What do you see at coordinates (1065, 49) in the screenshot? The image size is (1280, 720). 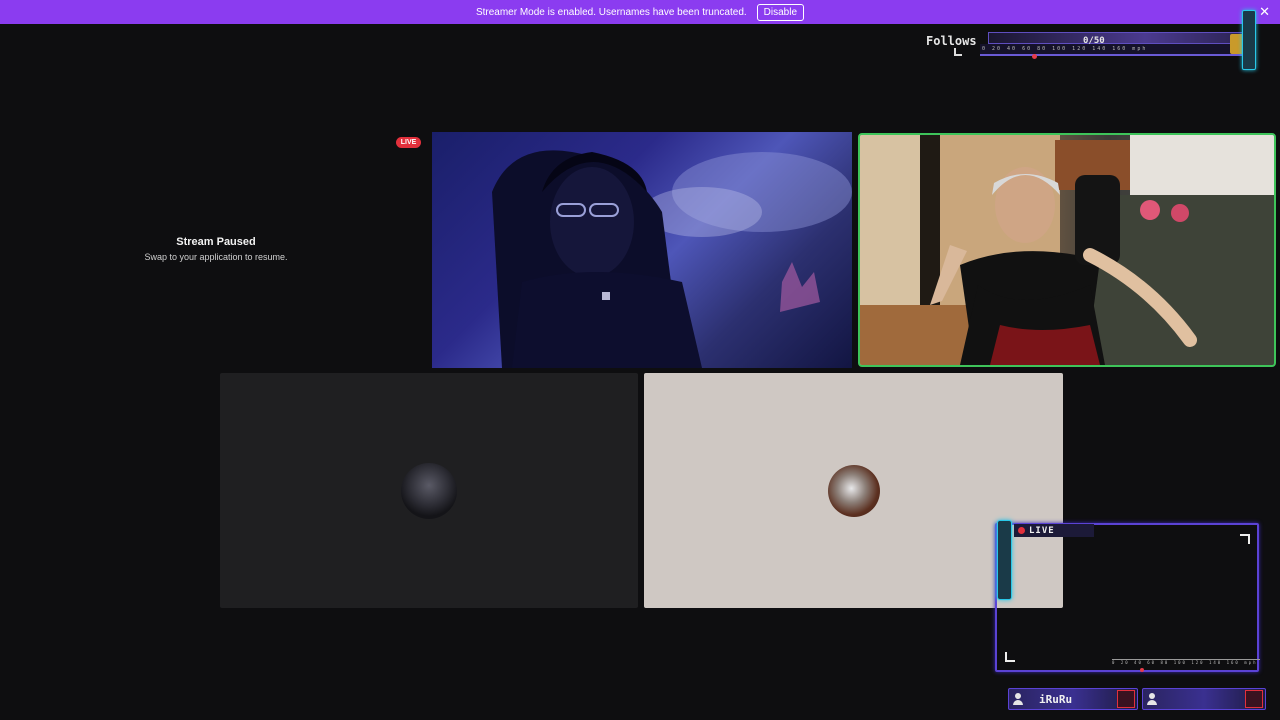 I see `follows-gauge-ticks: 0 20 40 60 80 100 120 140 160 mph` at bounding box center [1065, 49].